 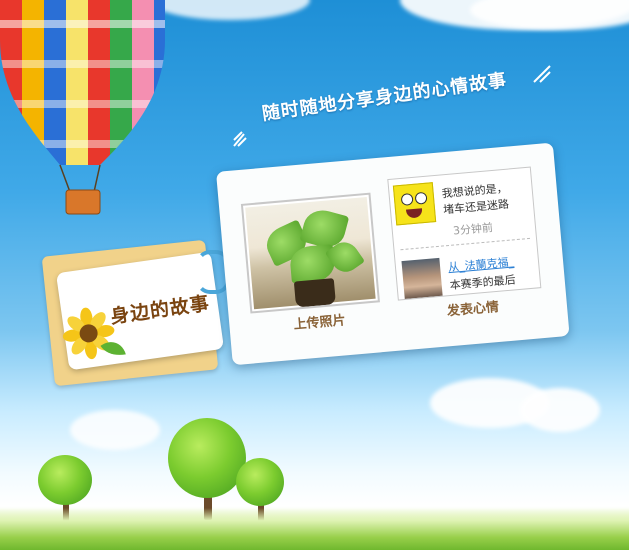 I want to click on cloud-top-left, so click(x=230, y=10).